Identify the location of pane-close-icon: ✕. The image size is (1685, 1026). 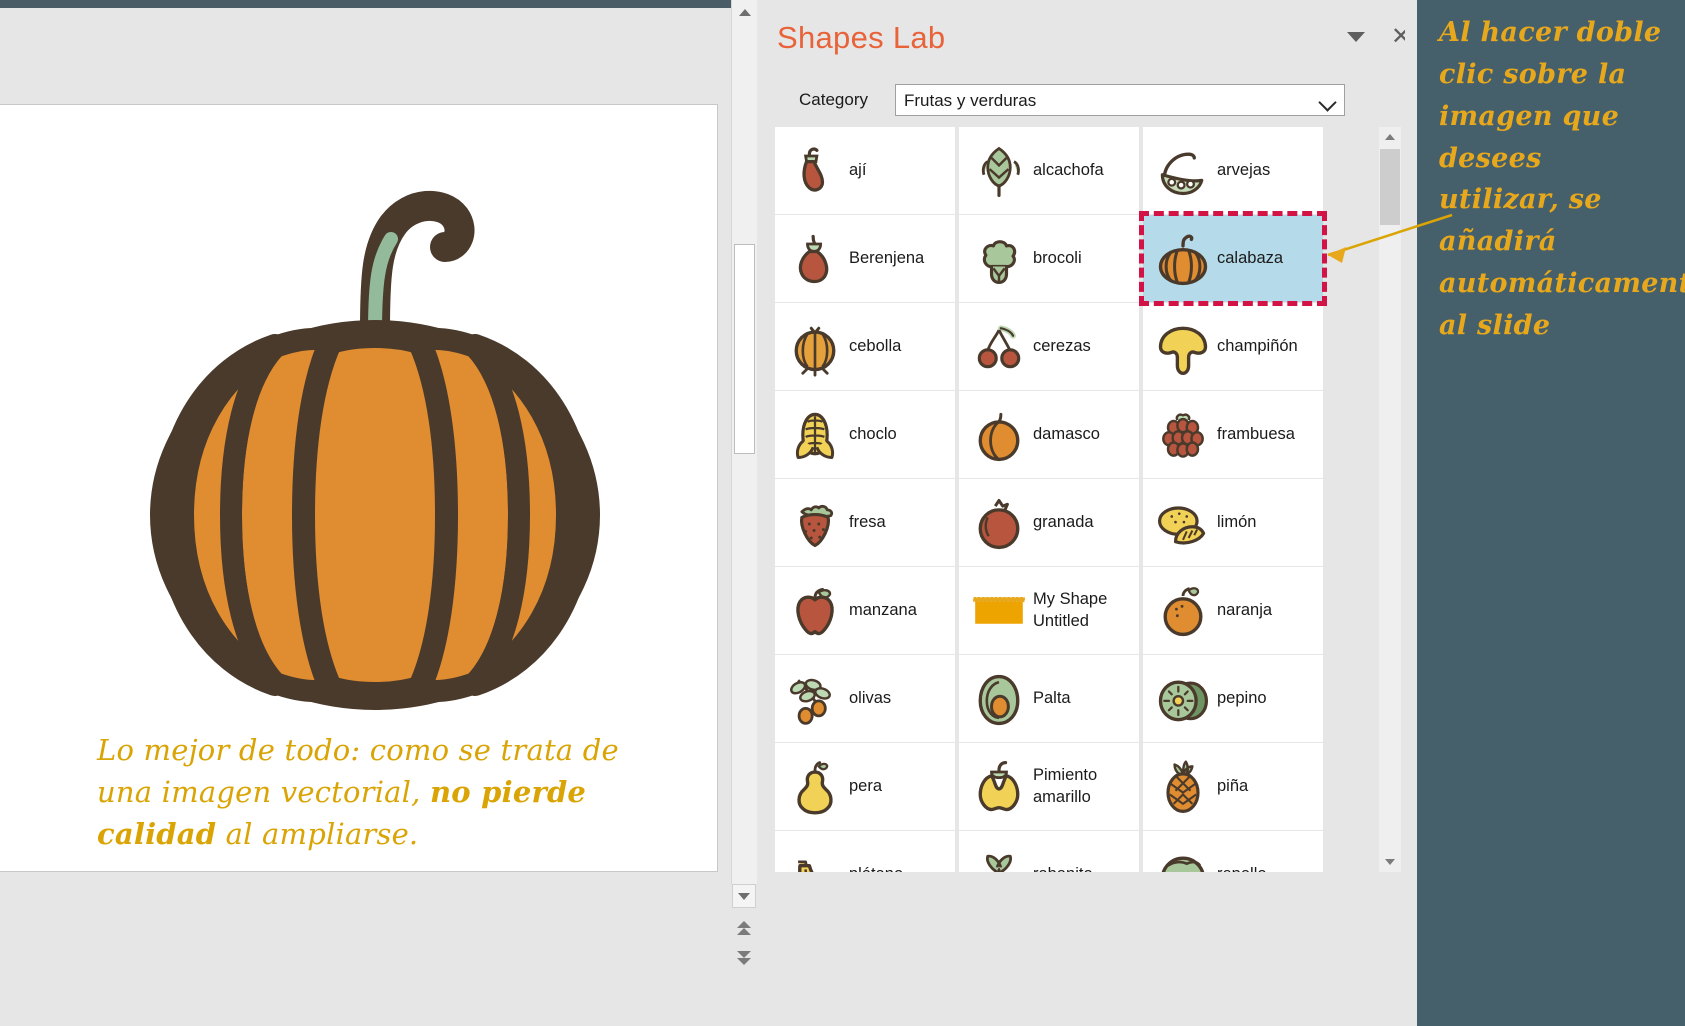
(1398, 36).